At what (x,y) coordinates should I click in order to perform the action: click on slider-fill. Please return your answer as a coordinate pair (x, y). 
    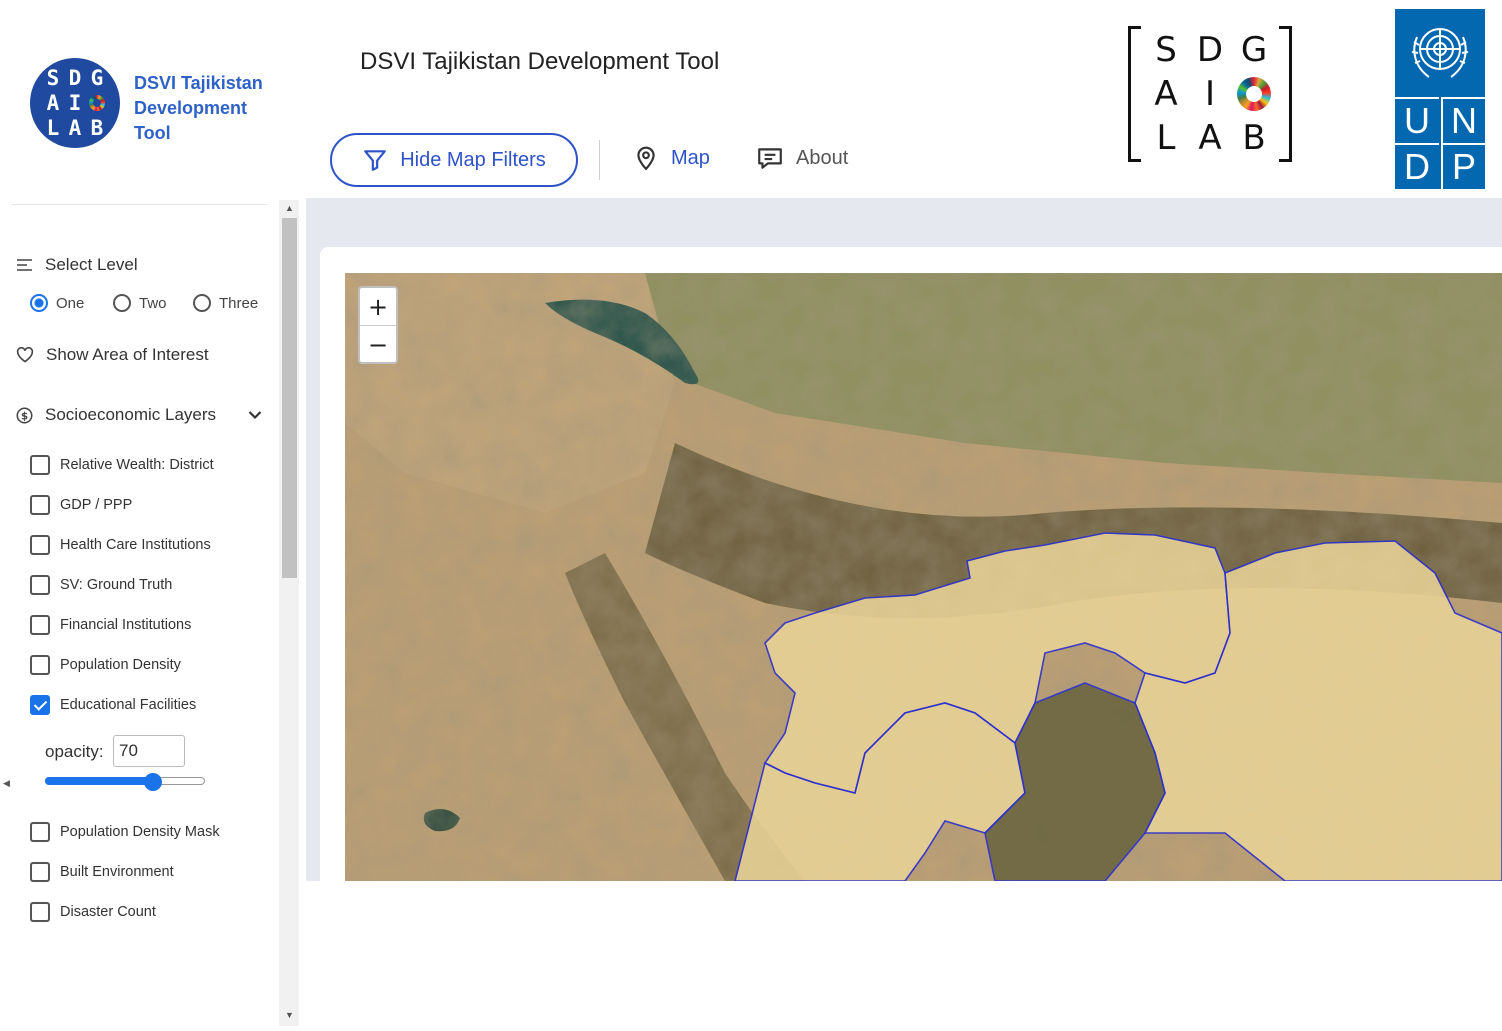
    Looking at the image, I should click on (99, 781).